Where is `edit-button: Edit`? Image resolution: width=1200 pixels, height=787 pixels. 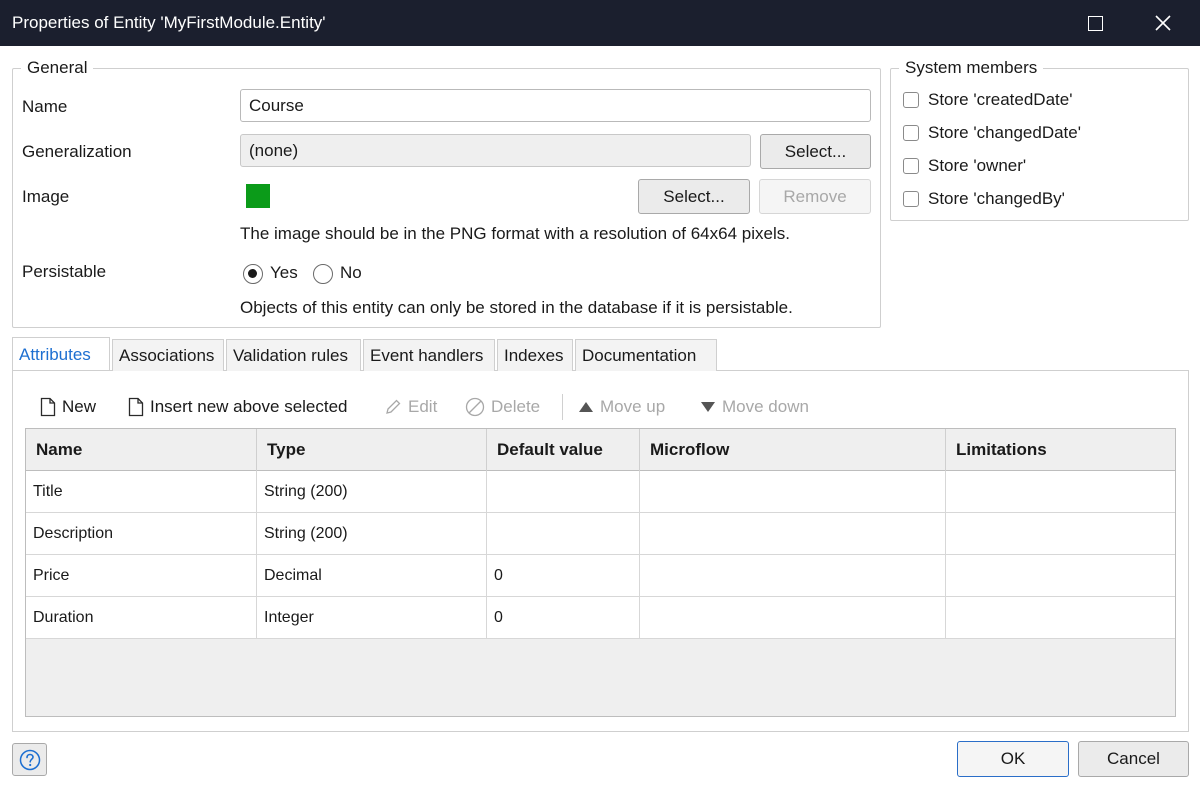
edit-button: Edit is located at coordinates (410, 407).